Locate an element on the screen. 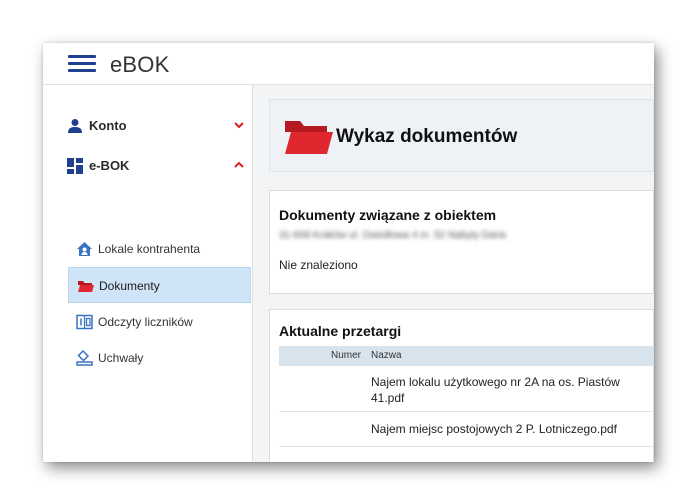  column-header-number: Numer is located at coordinates (346, 355).